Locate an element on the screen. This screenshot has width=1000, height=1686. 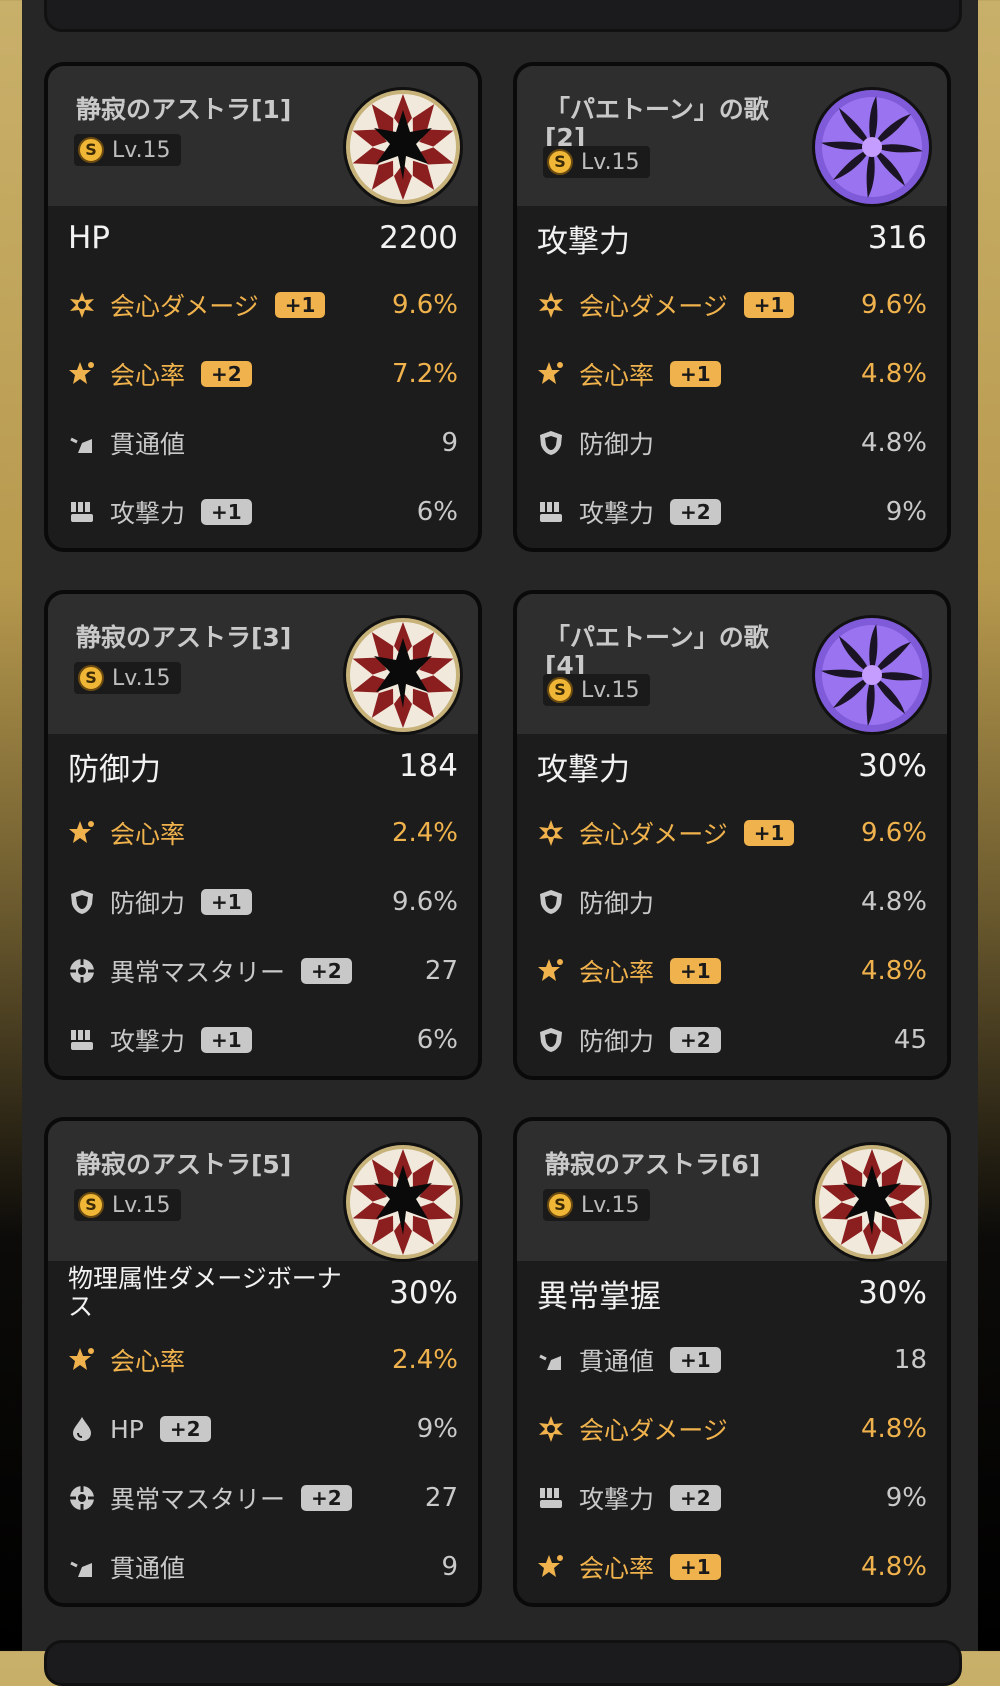
previous-section-bar is located at coordinates (503, 16).